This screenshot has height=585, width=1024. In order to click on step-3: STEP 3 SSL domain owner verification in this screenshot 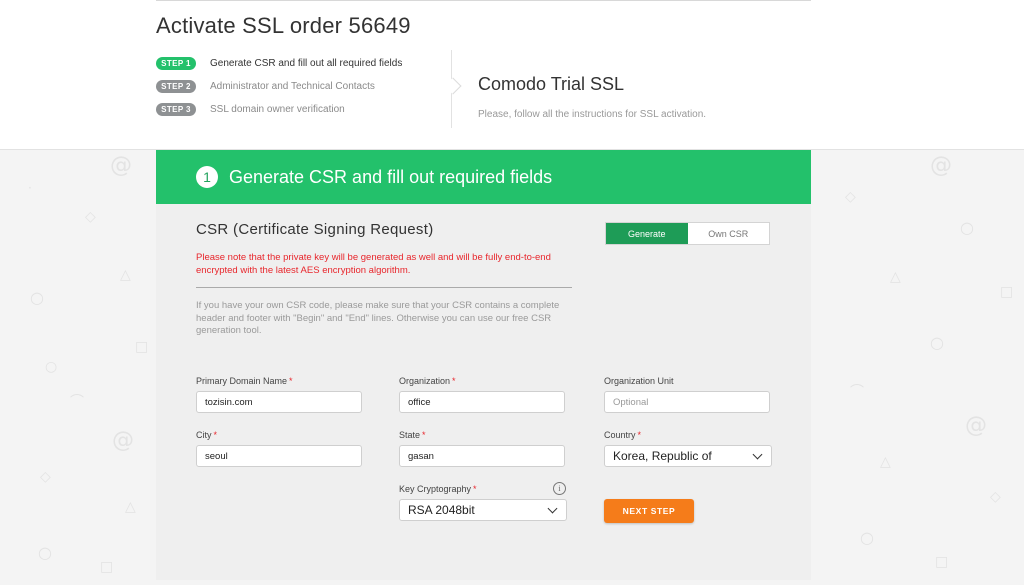, I will do `click(279, 109)`.